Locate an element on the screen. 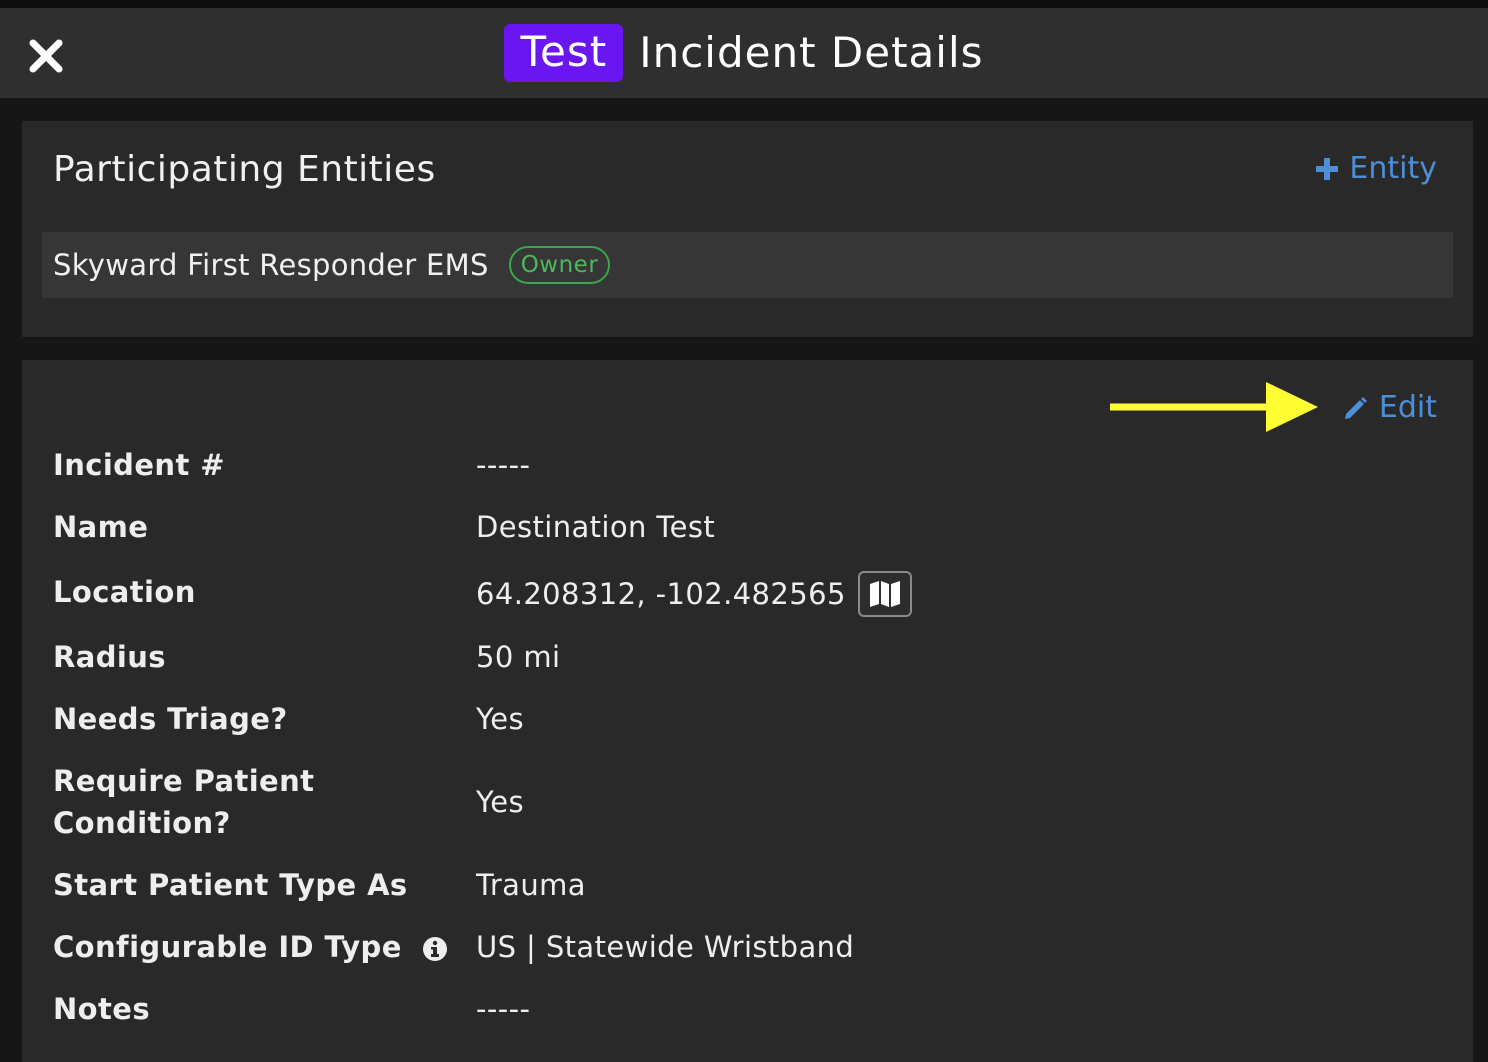 Image resolution: width=1488 pixels, height=1062 pixels. detail-value: 64.208312, -102.482565 is located at coordinates (661, 594).